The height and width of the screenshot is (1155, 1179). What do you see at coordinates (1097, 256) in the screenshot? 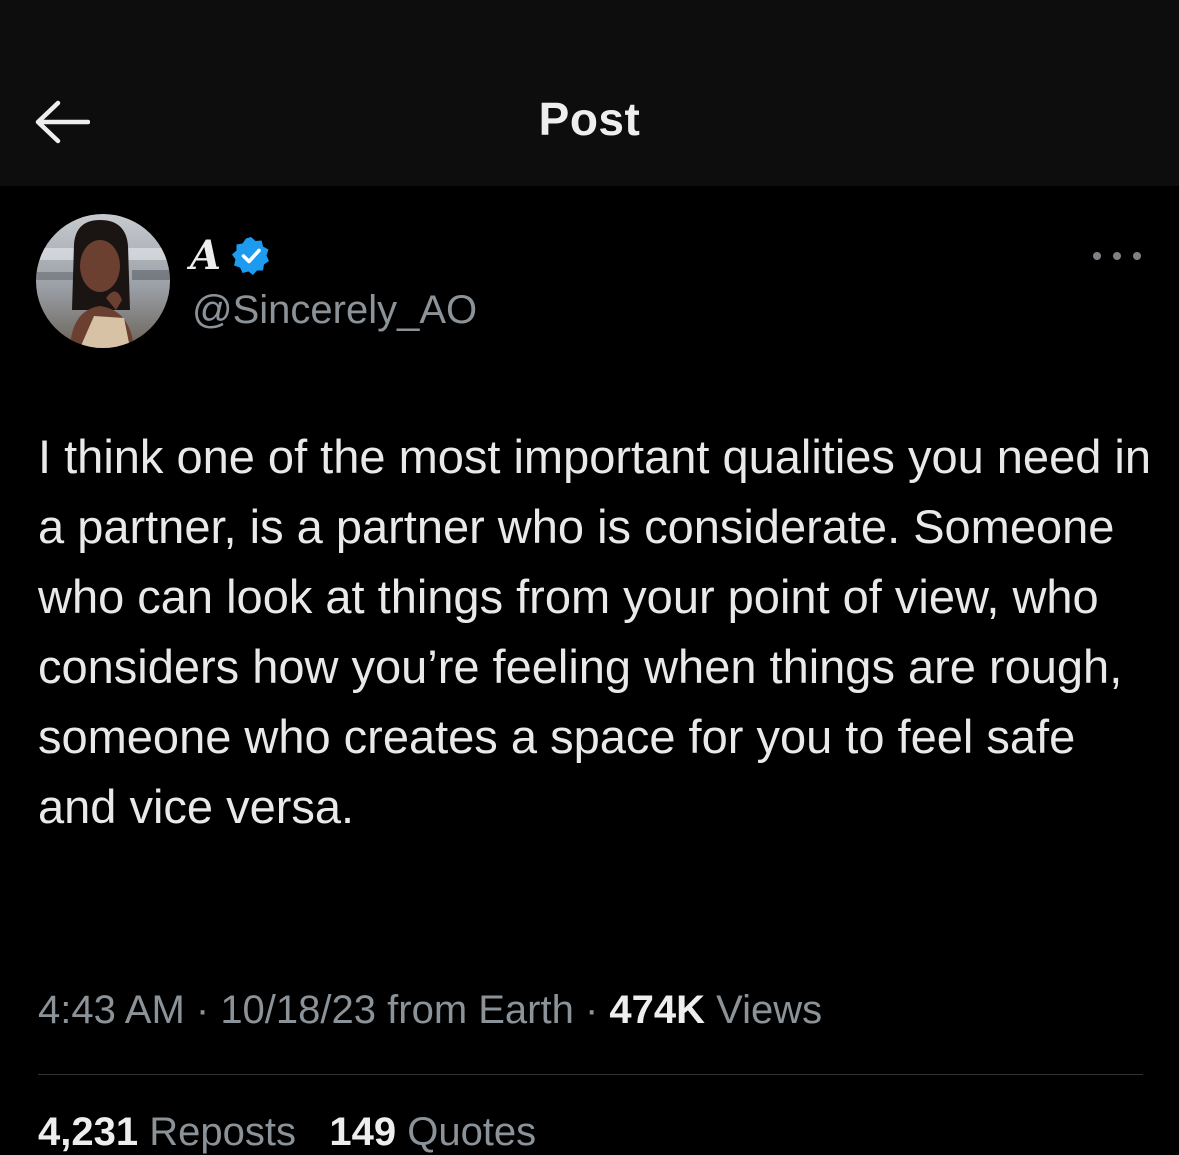
I see `more-horizontal-icon` at bounding box center [1097, 256].